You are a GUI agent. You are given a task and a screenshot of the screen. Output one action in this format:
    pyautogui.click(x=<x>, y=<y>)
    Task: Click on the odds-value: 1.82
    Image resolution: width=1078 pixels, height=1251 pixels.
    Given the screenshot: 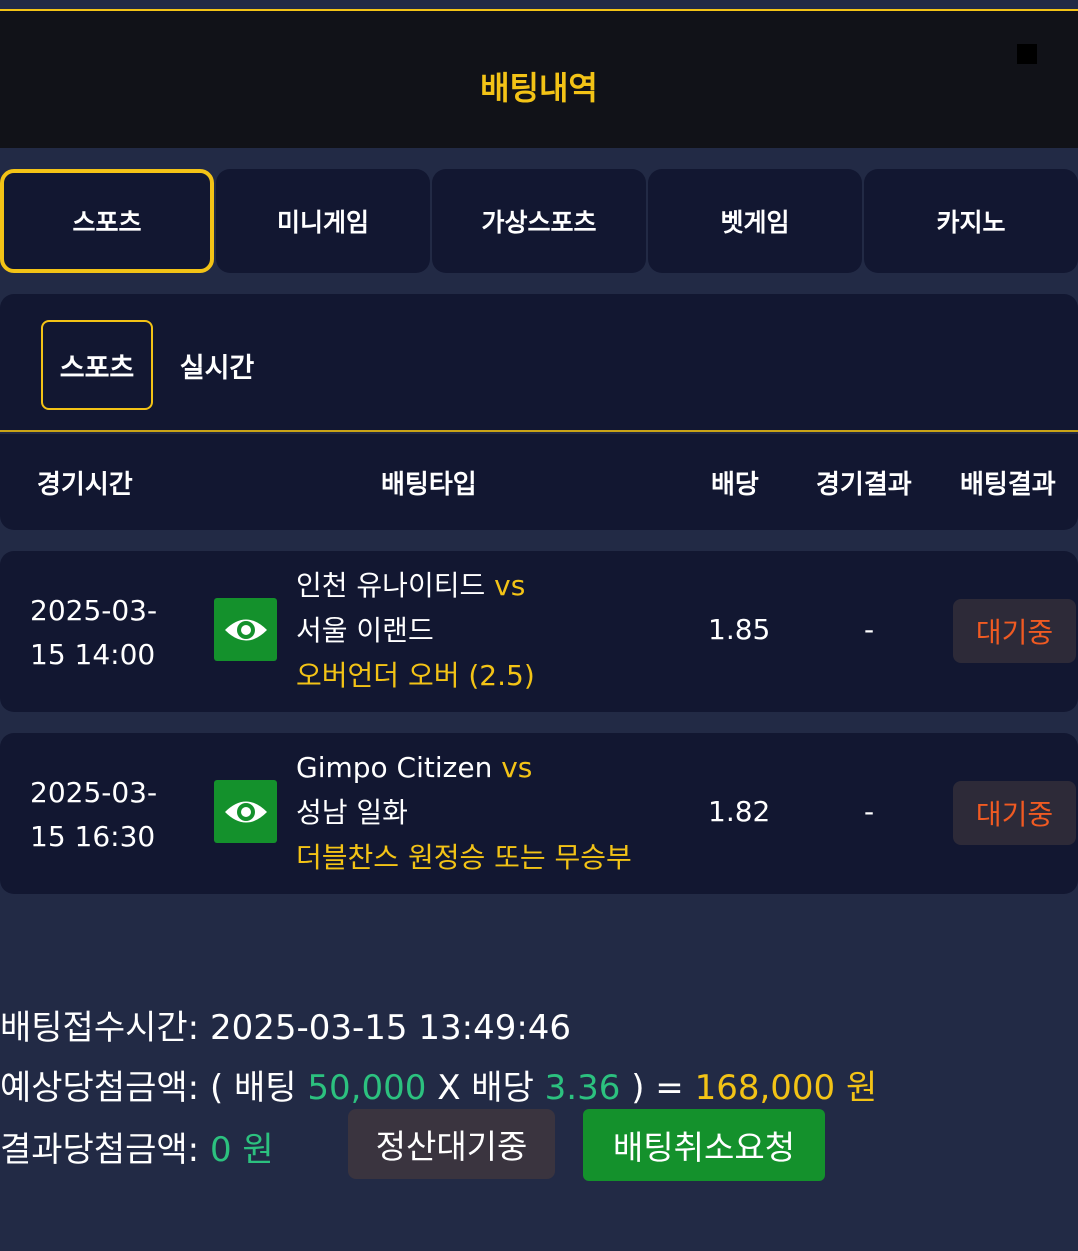 What is the action you would take?
    pyautogui.click(x=739, y=811)
    